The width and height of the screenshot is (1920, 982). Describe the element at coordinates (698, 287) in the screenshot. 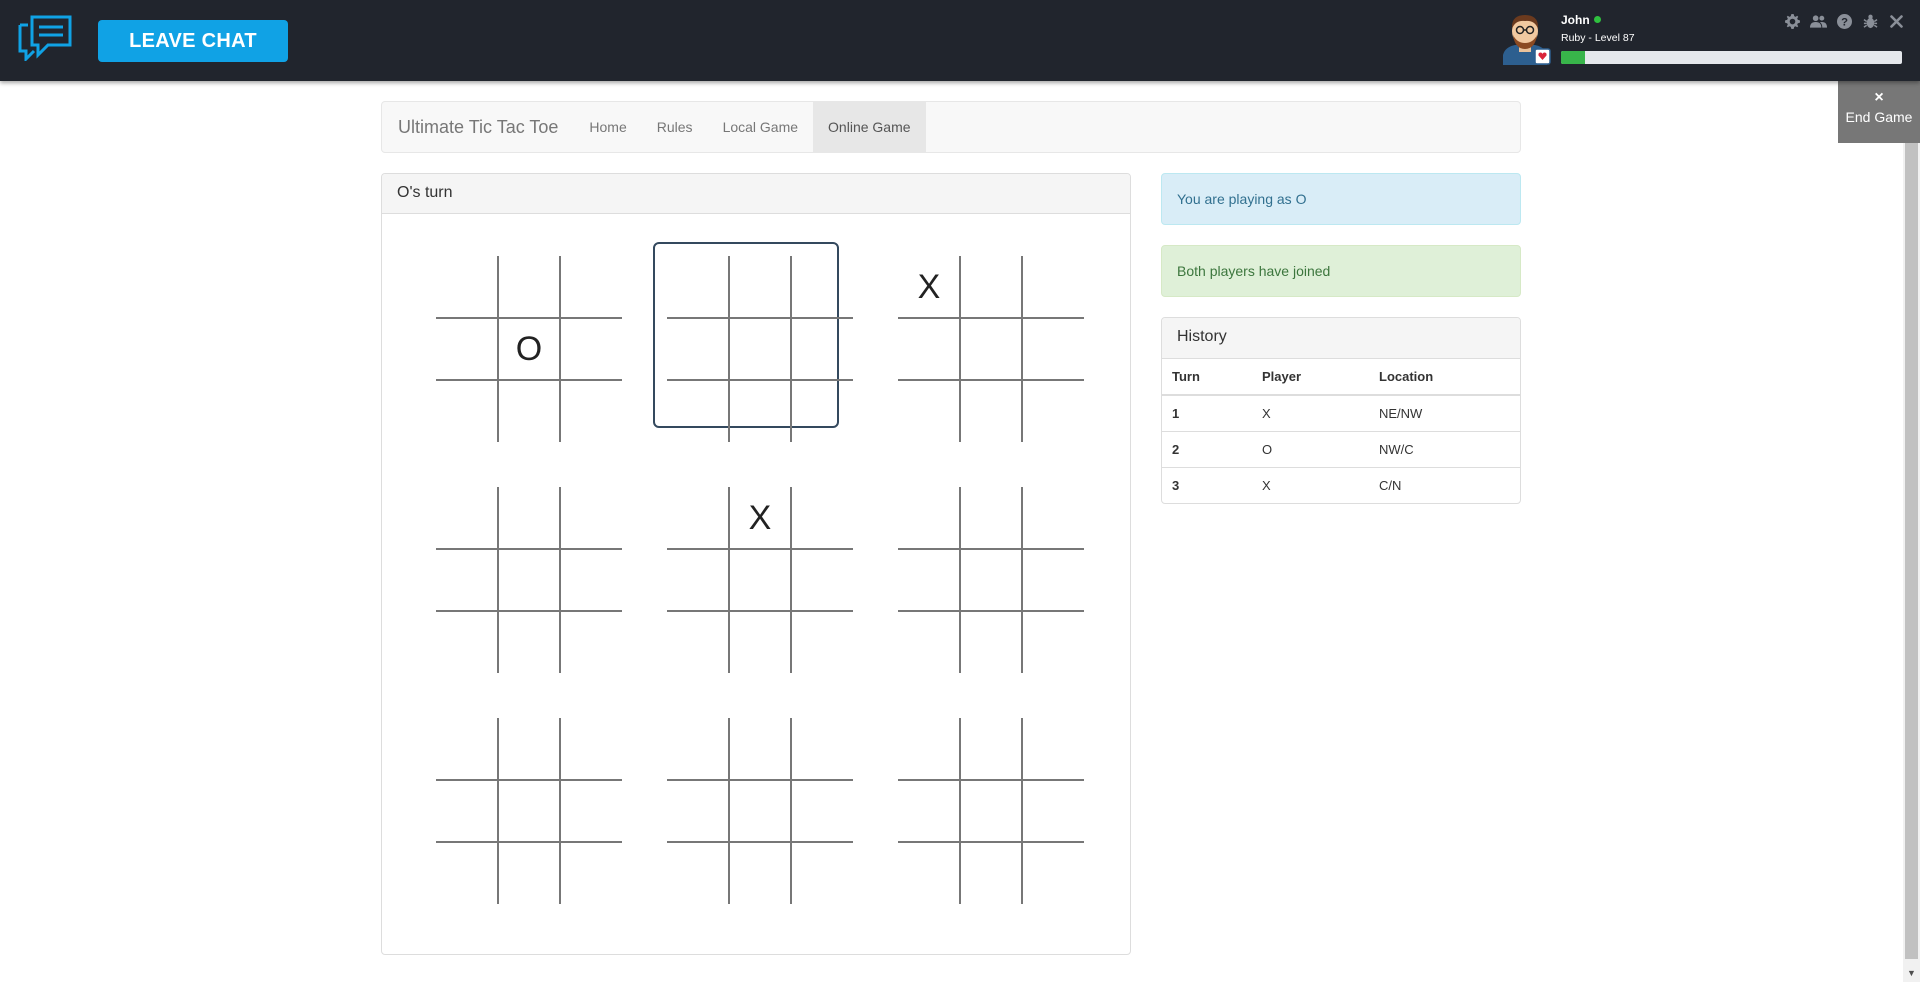

I see `board-cell-n-nw` at that location.